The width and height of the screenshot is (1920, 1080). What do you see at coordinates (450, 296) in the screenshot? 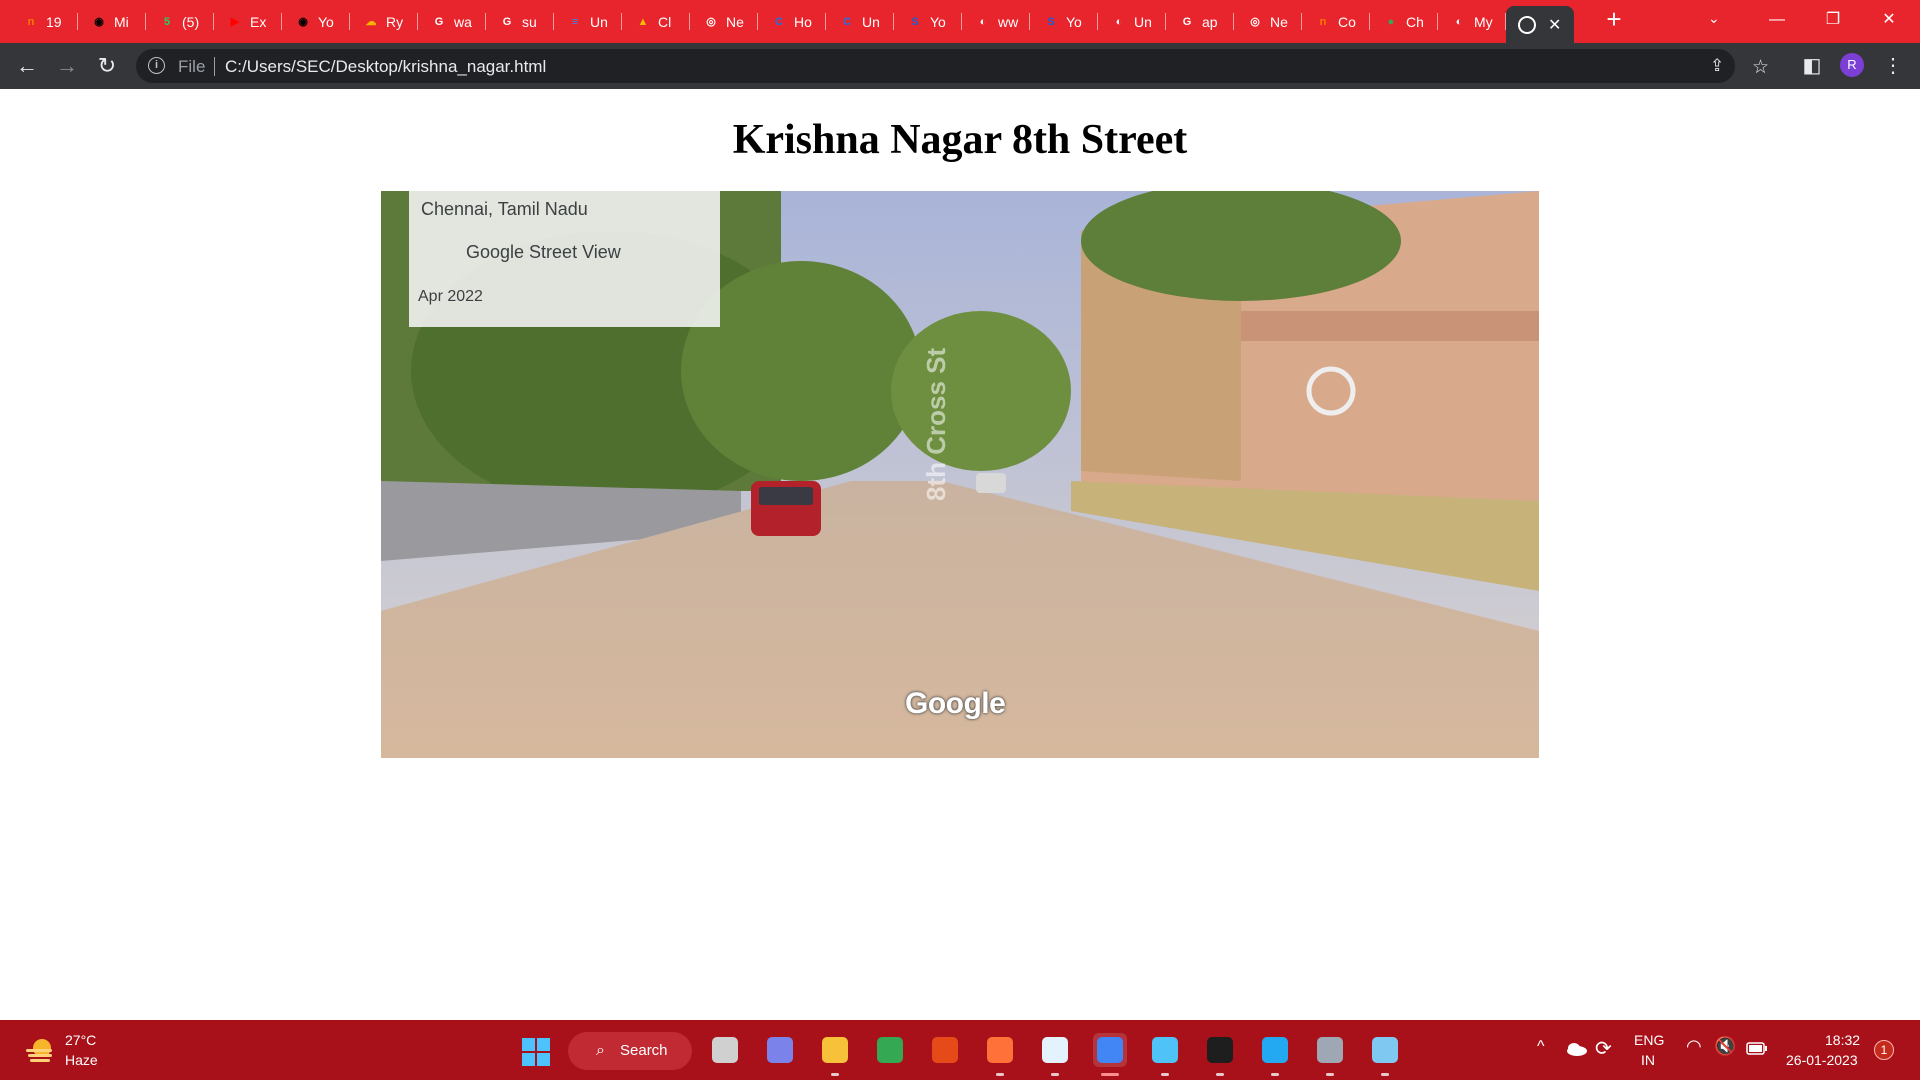
I see `capture-date: Apr 2022` at bounding box center [450, 296].